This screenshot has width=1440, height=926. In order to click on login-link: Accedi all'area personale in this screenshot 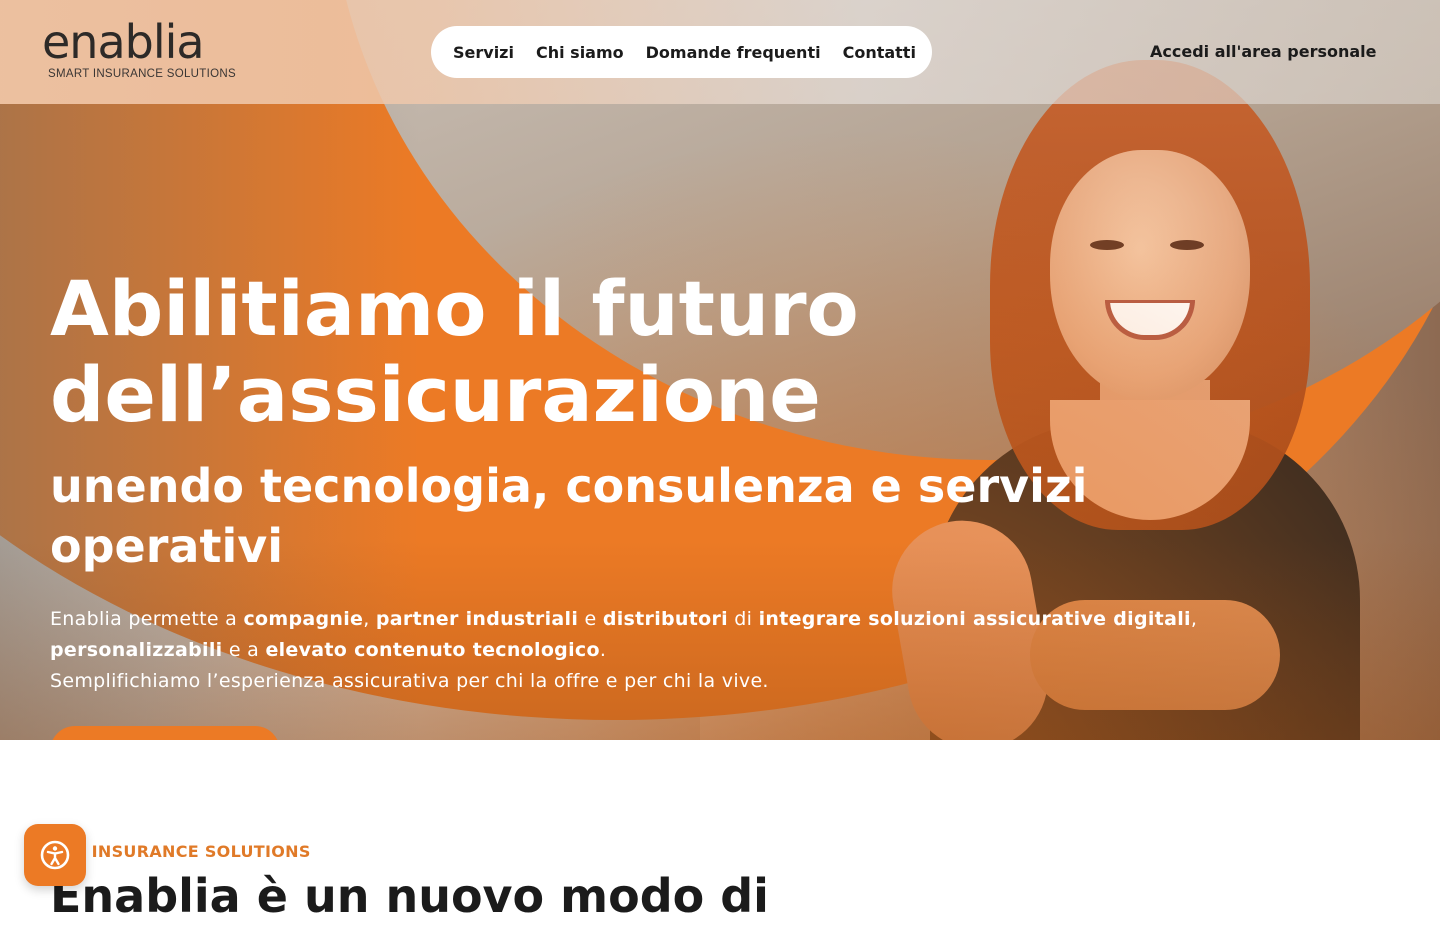, I will do `click(1263, 51)`.